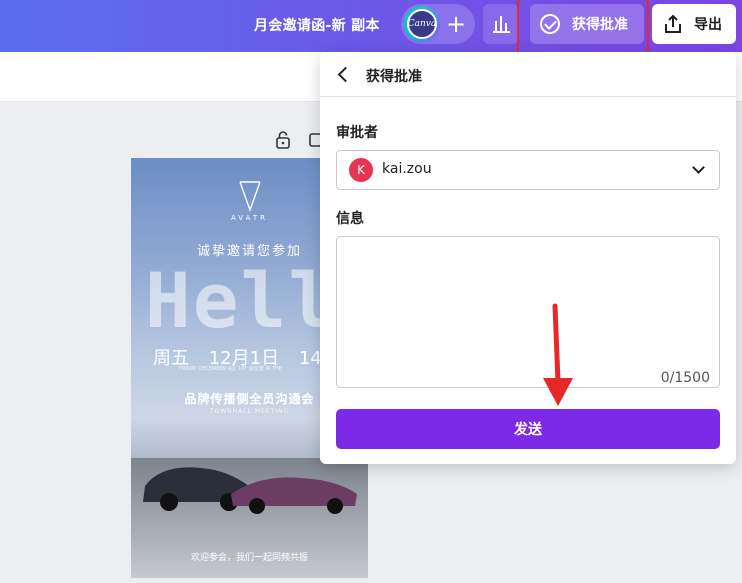 Image resolution: width=742 pixels, height=583 pixels. I want to click on welcome-text: 欢迎参会，我们一起同频共振, so click(249, 558).